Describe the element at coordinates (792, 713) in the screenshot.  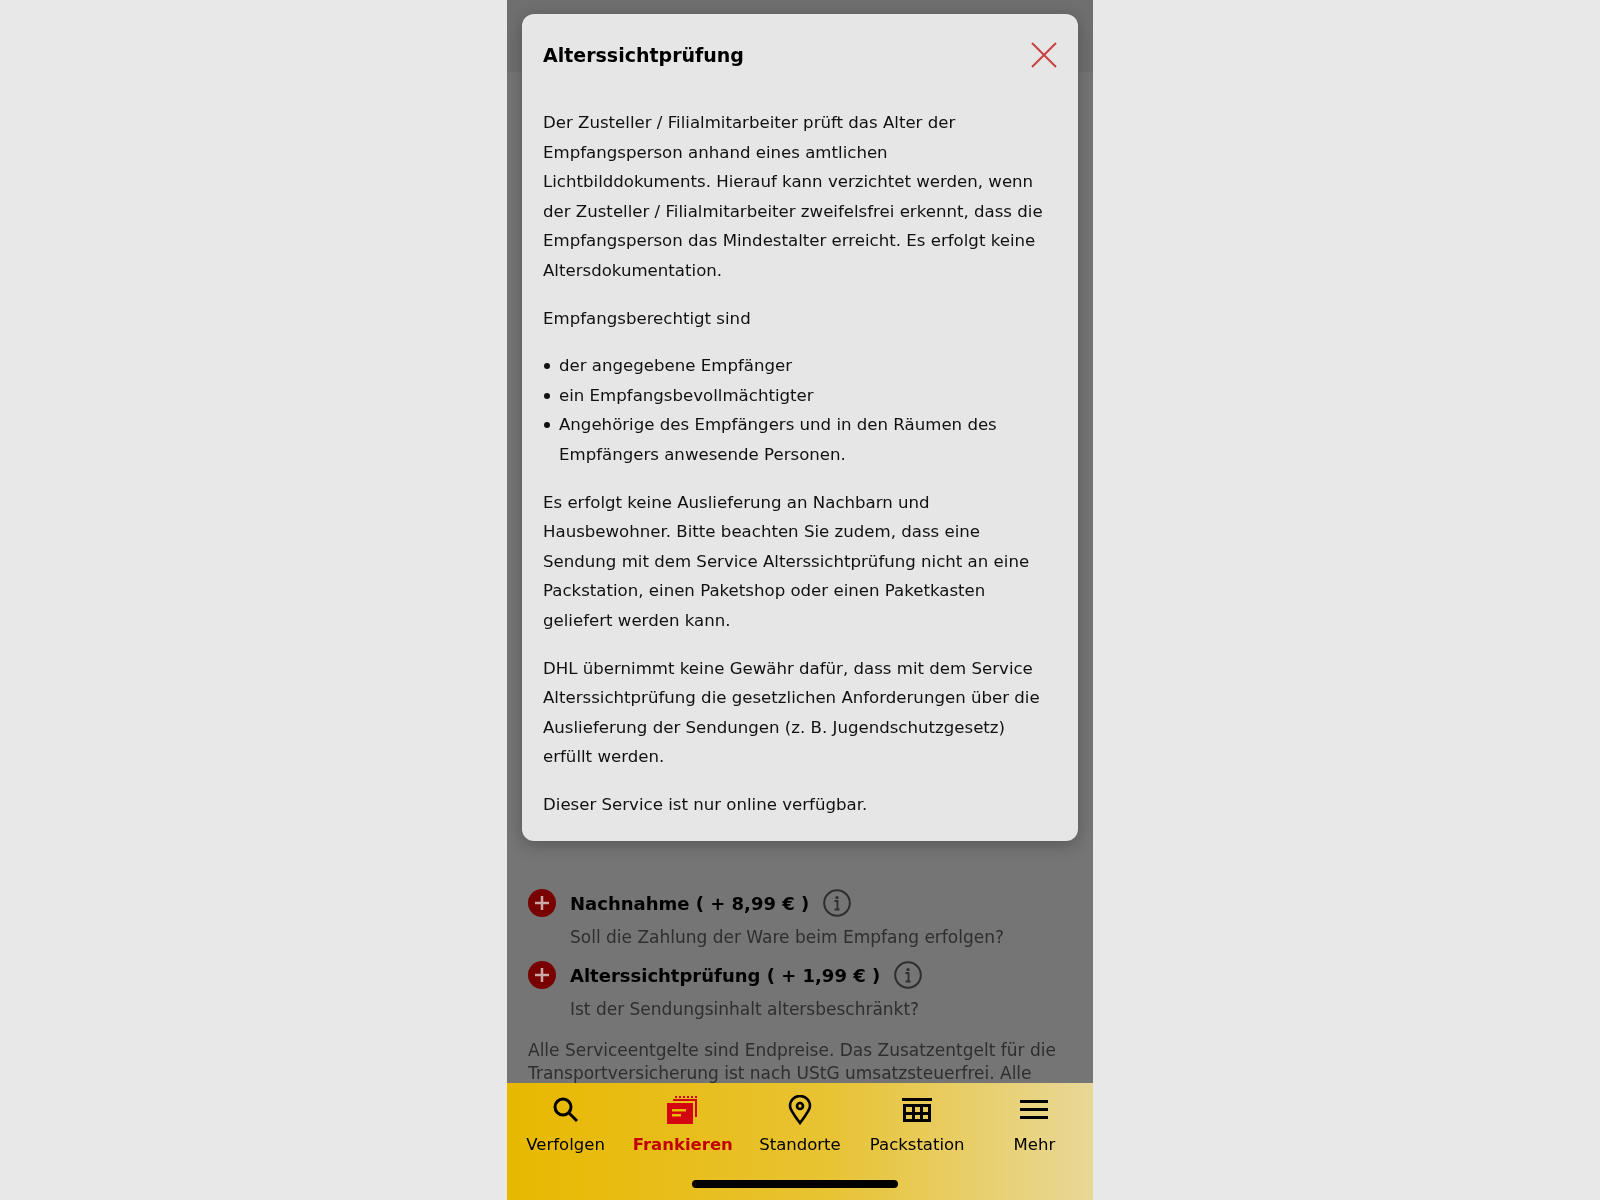
I see `dialog-paragraph: DHL übernimmt keine Gewähr dafür, dass mit dem Service Alterssichtprüfung die gesetzlichen Anforderungen über die Auslieferung der Sendungen (z. B. Jugendschutzgesetz) erfüllt werden.` at that location.